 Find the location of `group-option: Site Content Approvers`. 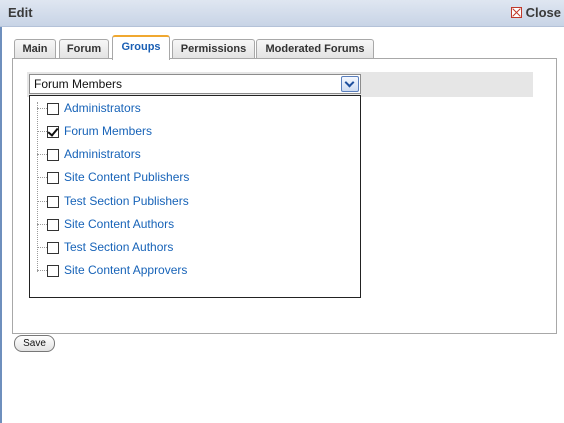

group-option: Site Content Approvers is located at coordinates (190, 272).